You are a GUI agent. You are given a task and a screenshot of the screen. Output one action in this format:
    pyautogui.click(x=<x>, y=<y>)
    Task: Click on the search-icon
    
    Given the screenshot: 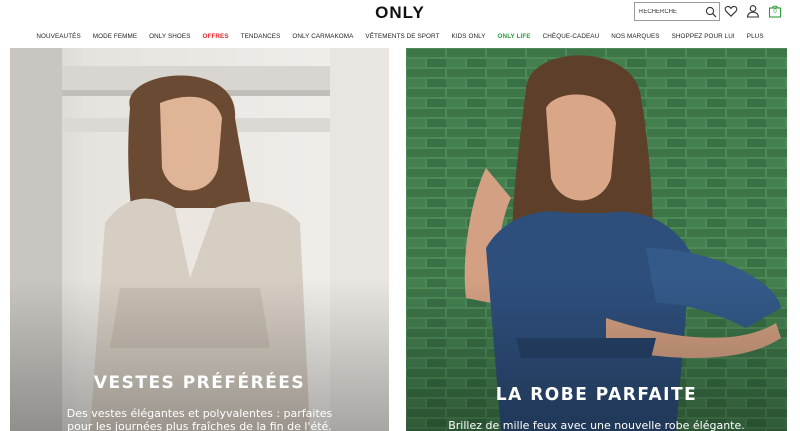 What is the action you would take?
    pyautogui.click(x=711, y=12)
    